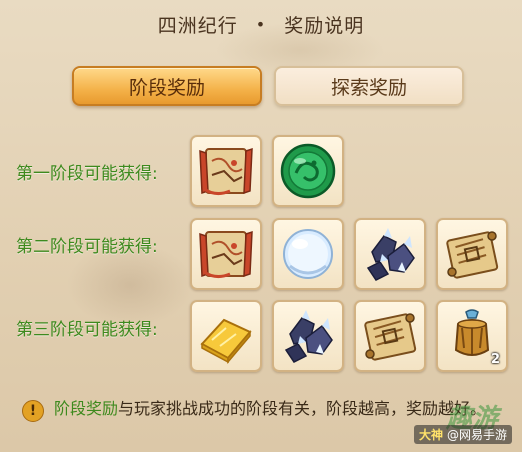 This screenshot has width=522, height=452. What do you see at coordinates (476, 435) in the screenshot?
I see `watermark-text: @网易手游` at bounding box center [476, 435].